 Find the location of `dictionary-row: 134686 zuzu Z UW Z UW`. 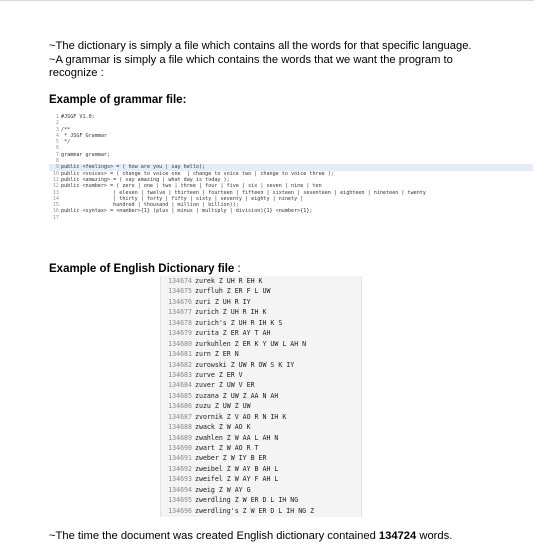

dictionary-row: 134686 zuzu Z UW Z UW is located at coordinates (261, 406).